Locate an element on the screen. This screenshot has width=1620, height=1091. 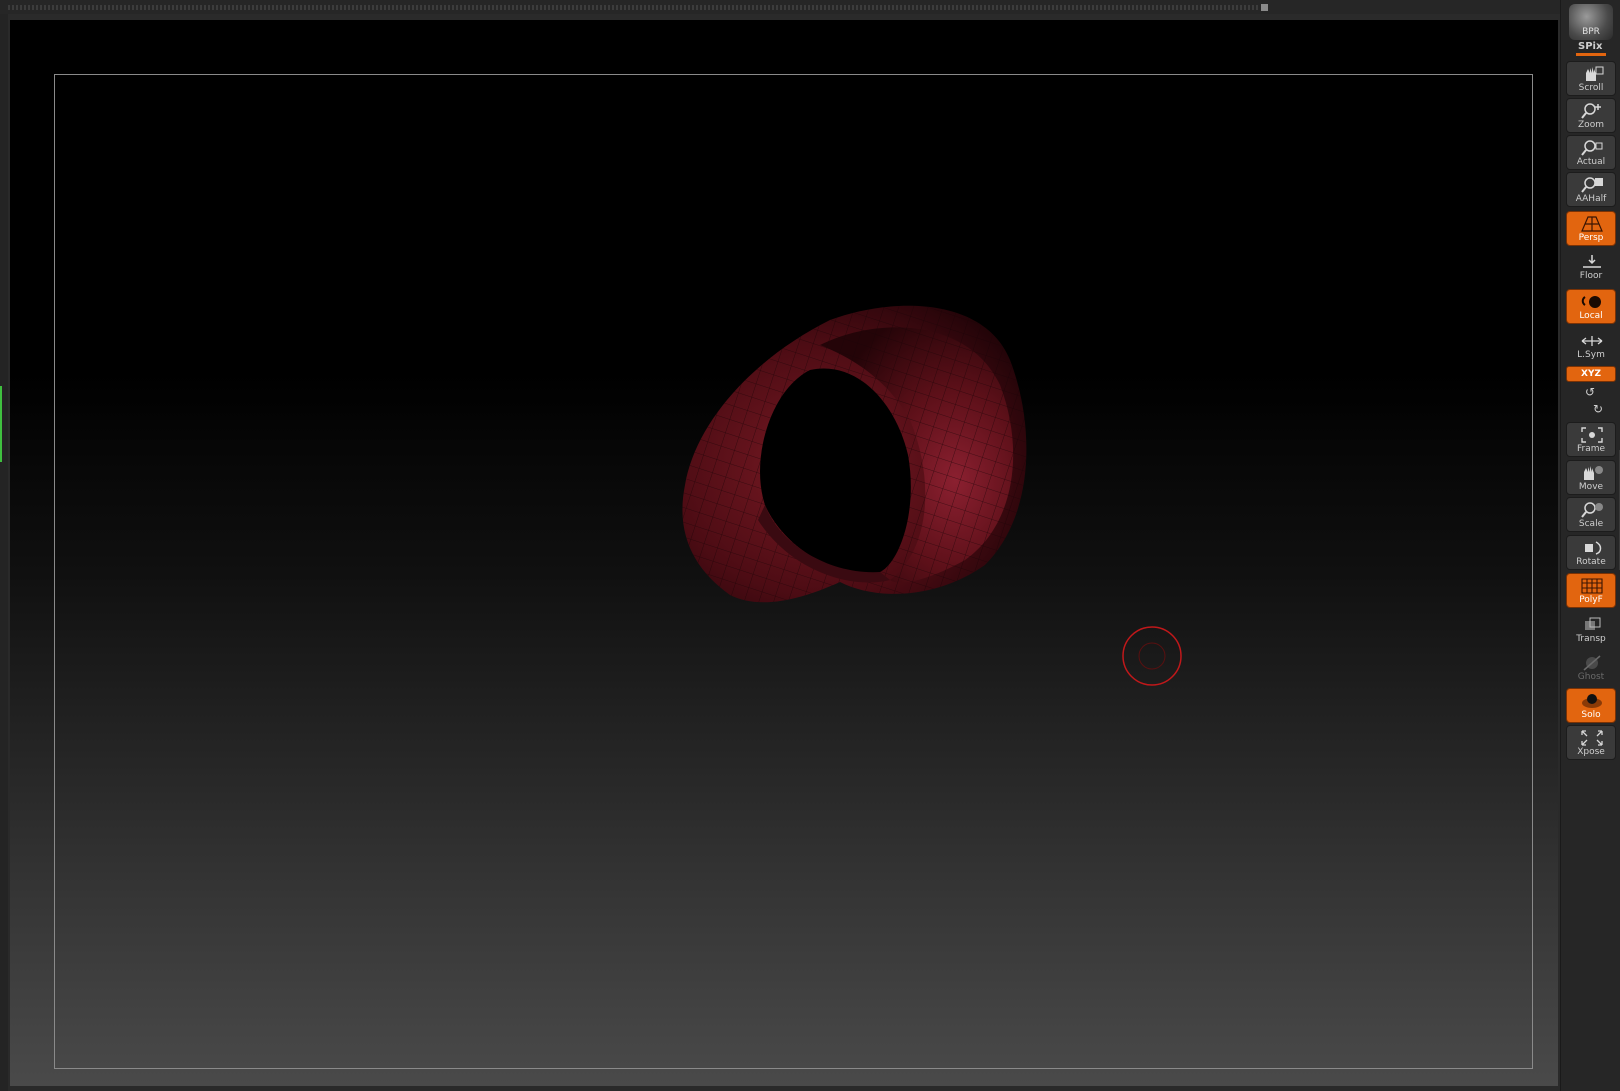
local-button: Local is located at coordinates (1591, 306).